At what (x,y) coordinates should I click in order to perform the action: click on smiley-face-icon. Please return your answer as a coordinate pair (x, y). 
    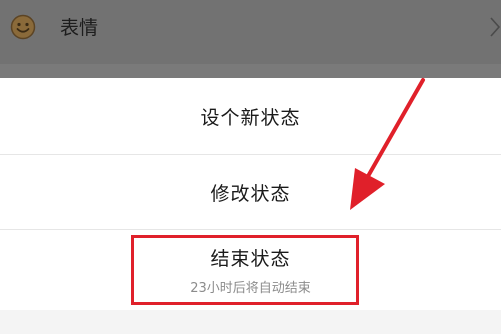
    Looking at the image, I should click on (23, 27).